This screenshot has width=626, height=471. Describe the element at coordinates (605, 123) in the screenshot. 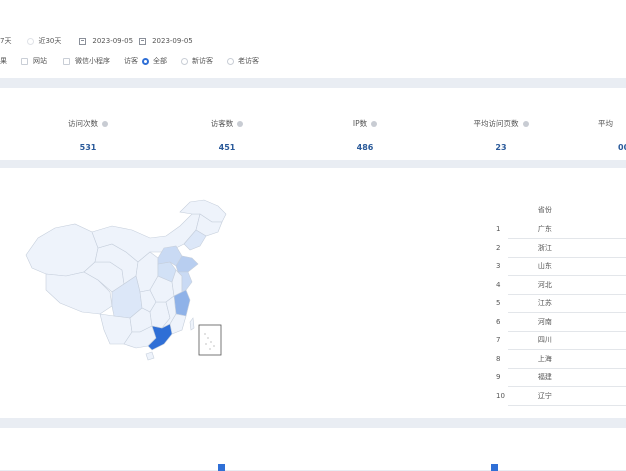

I see `stat-label: 平均` at that location.